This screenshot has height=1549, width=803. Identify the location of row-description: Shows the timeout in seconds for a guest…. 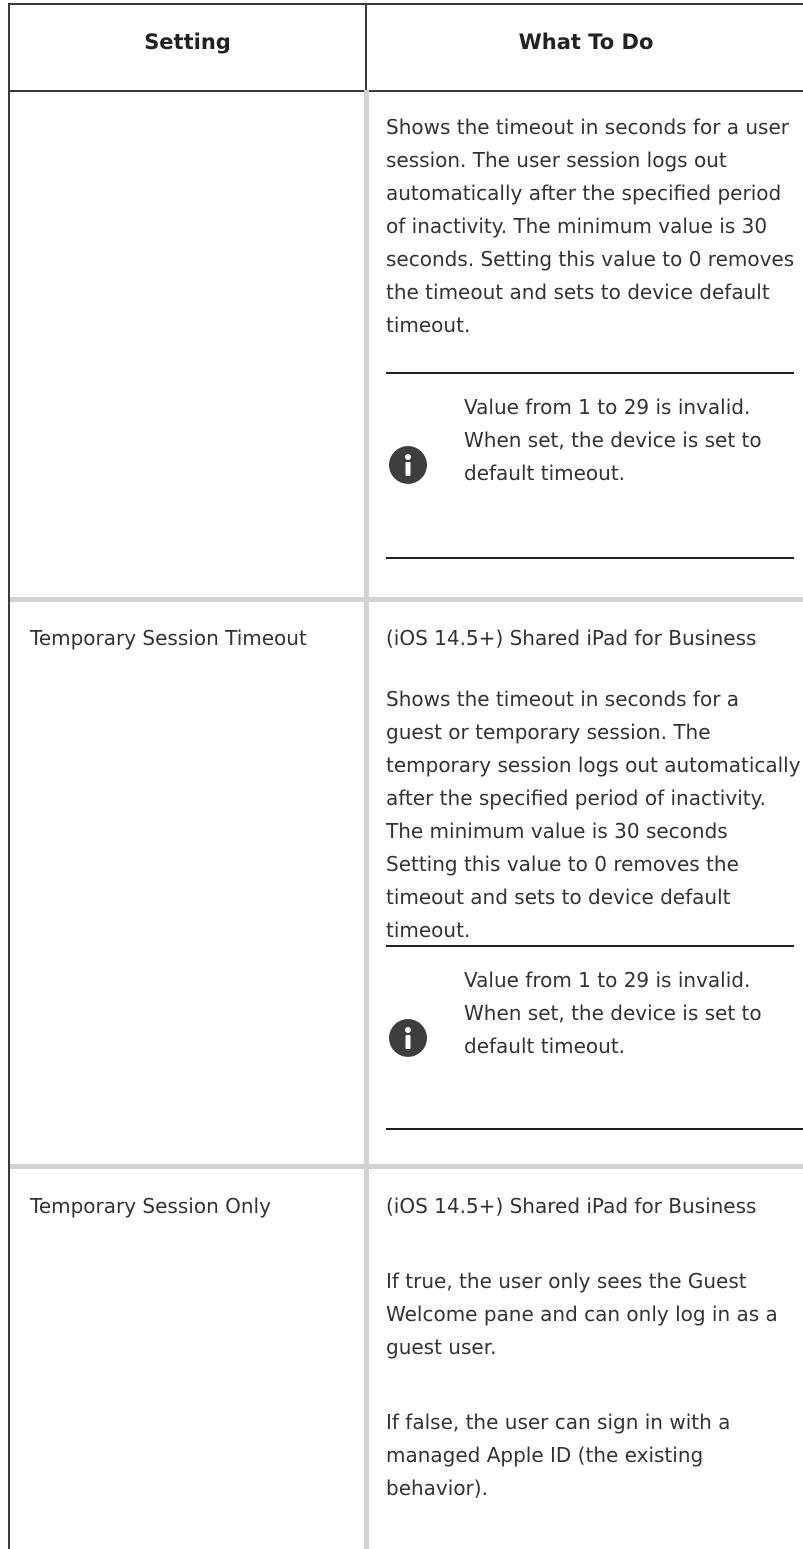
(593, 814).